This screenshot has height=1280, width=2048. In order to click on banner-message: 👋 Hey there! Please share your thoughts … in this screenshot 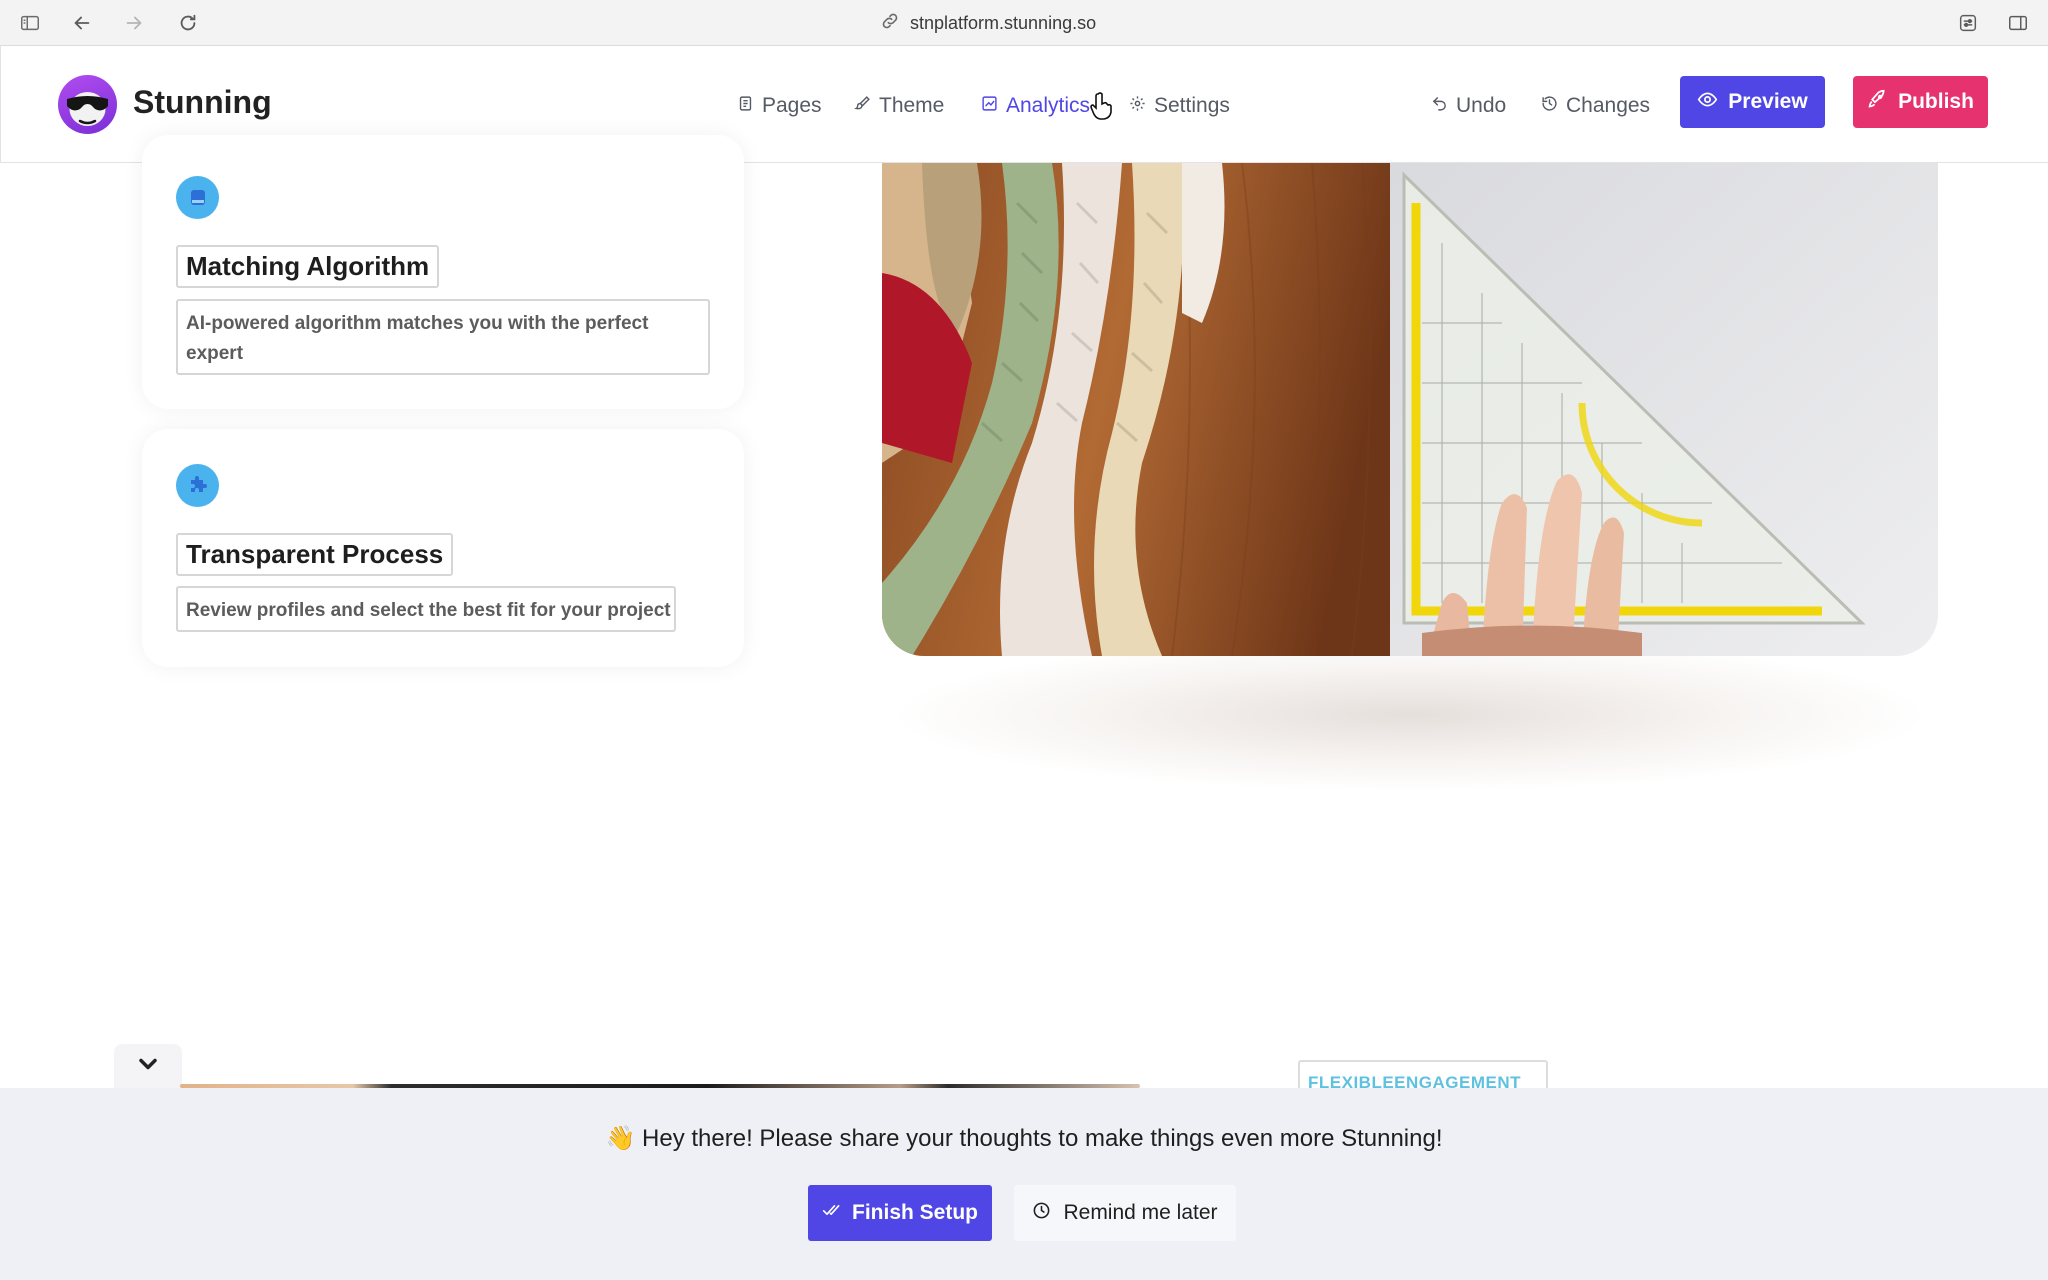, I will do `click(1024, 1138)`.